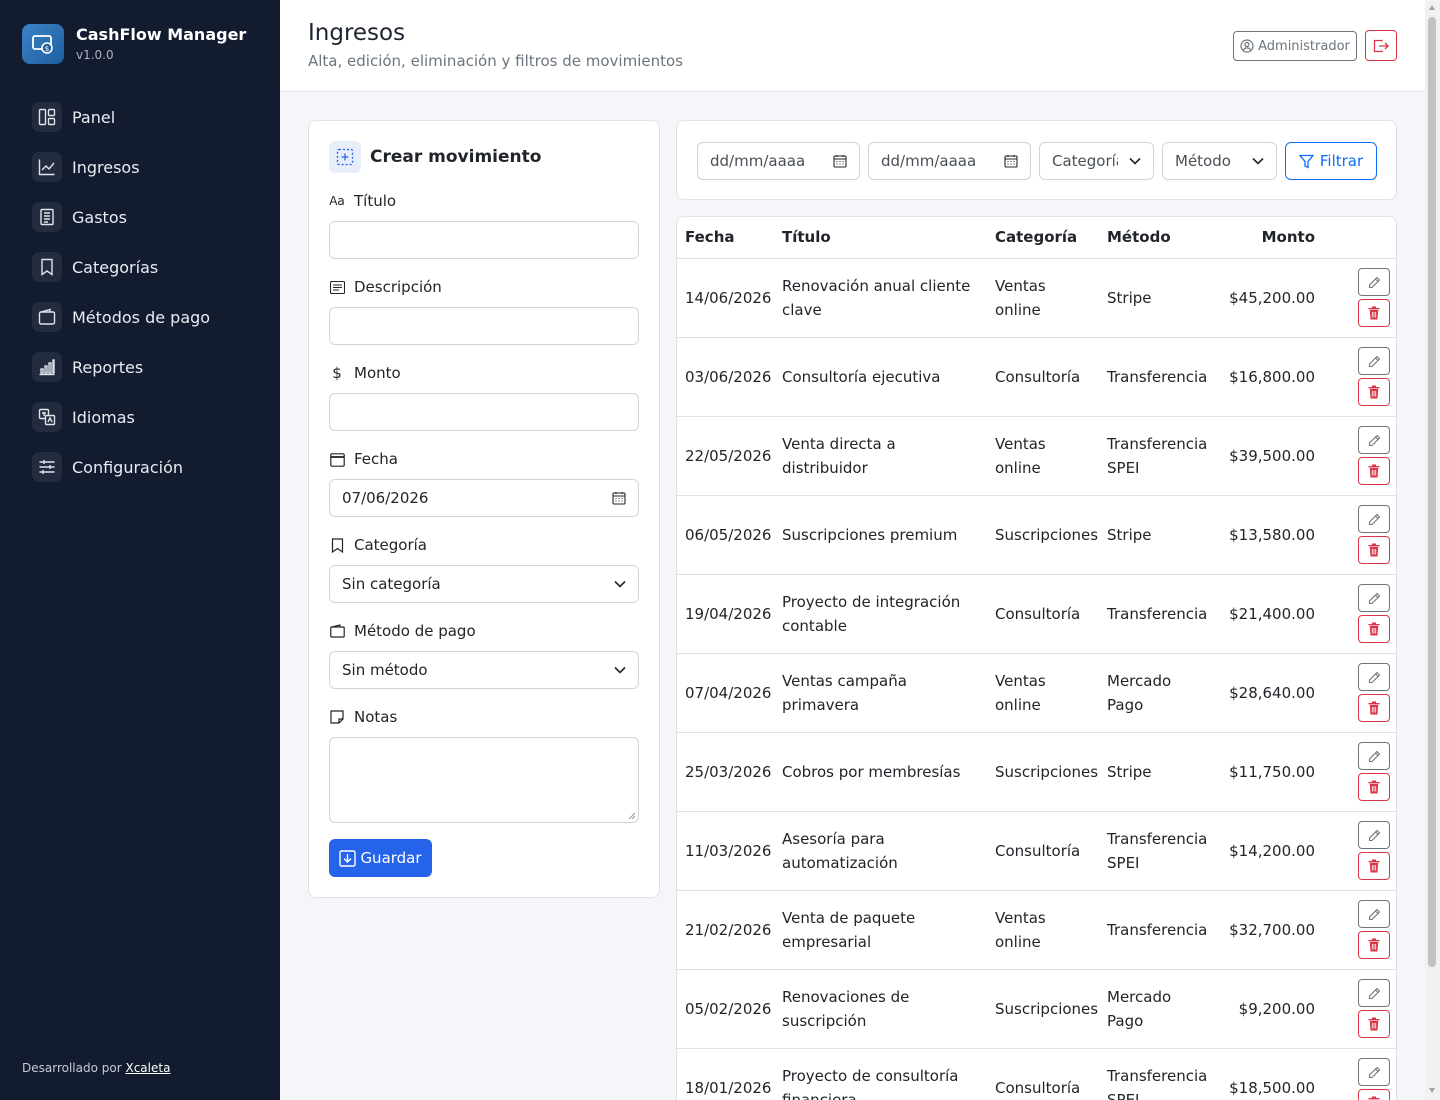 The height and width of the screenshot is (1100, 1440). I want to click on cell-method: Stripe, so click(1154, 298).